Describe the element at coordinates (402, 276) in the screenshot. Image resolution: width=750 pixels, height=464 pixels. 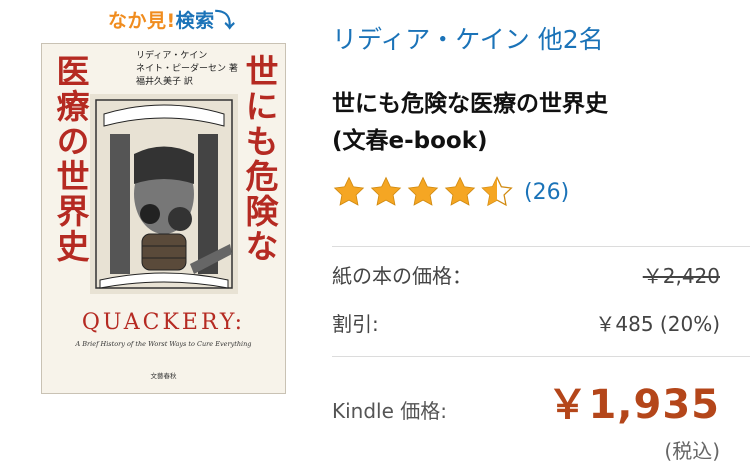
I see `print-price-label: 紙の本の価格：` at that location.